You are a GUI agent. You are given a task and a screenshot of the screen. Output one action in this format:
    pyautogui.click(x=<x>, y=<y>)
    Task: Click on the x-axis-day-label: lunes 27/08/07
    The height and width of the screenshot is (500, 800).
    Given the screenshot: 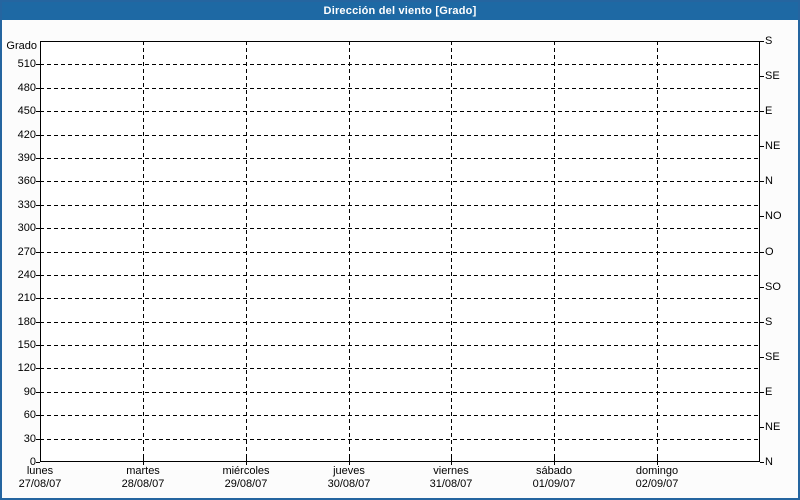 What is the action you would take?
    pyautogui.click(x=47, y=478)
    